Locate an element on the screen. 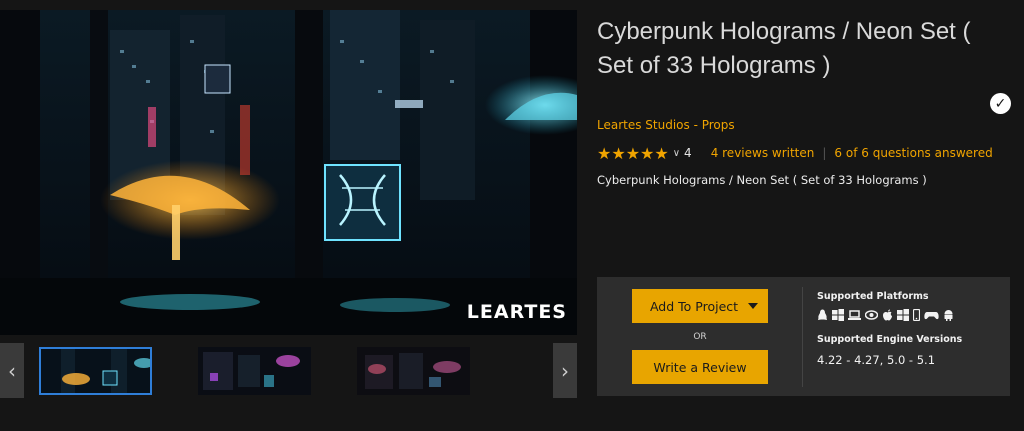  rating-dropdown-icon: ∨ is located at coordinates (676, 153).